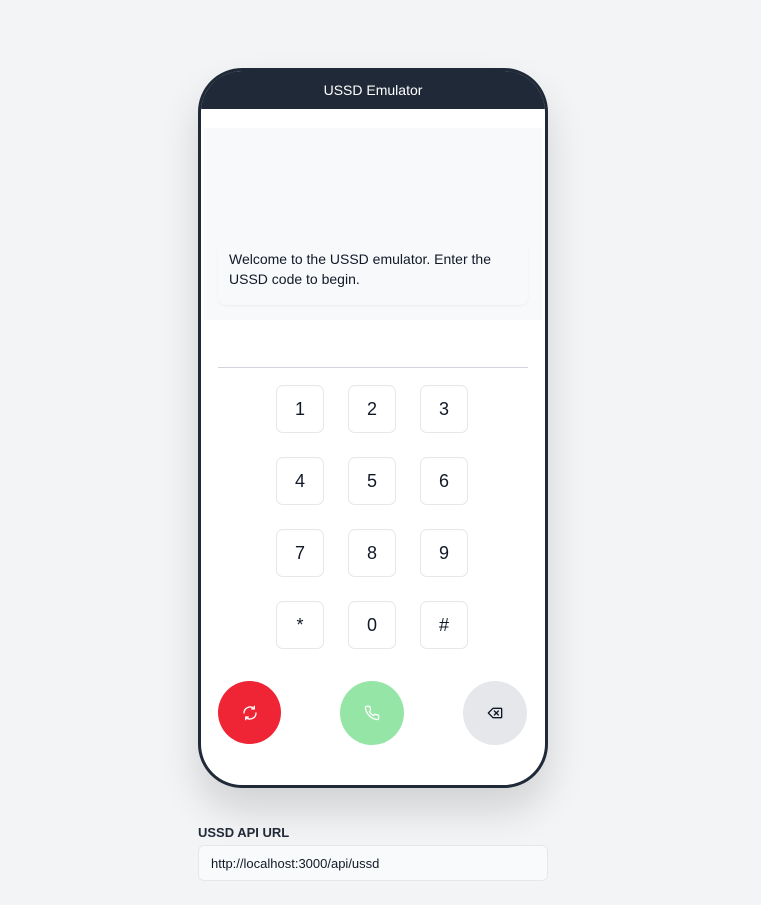  I want to click on key-star: *, so click(300, 625).